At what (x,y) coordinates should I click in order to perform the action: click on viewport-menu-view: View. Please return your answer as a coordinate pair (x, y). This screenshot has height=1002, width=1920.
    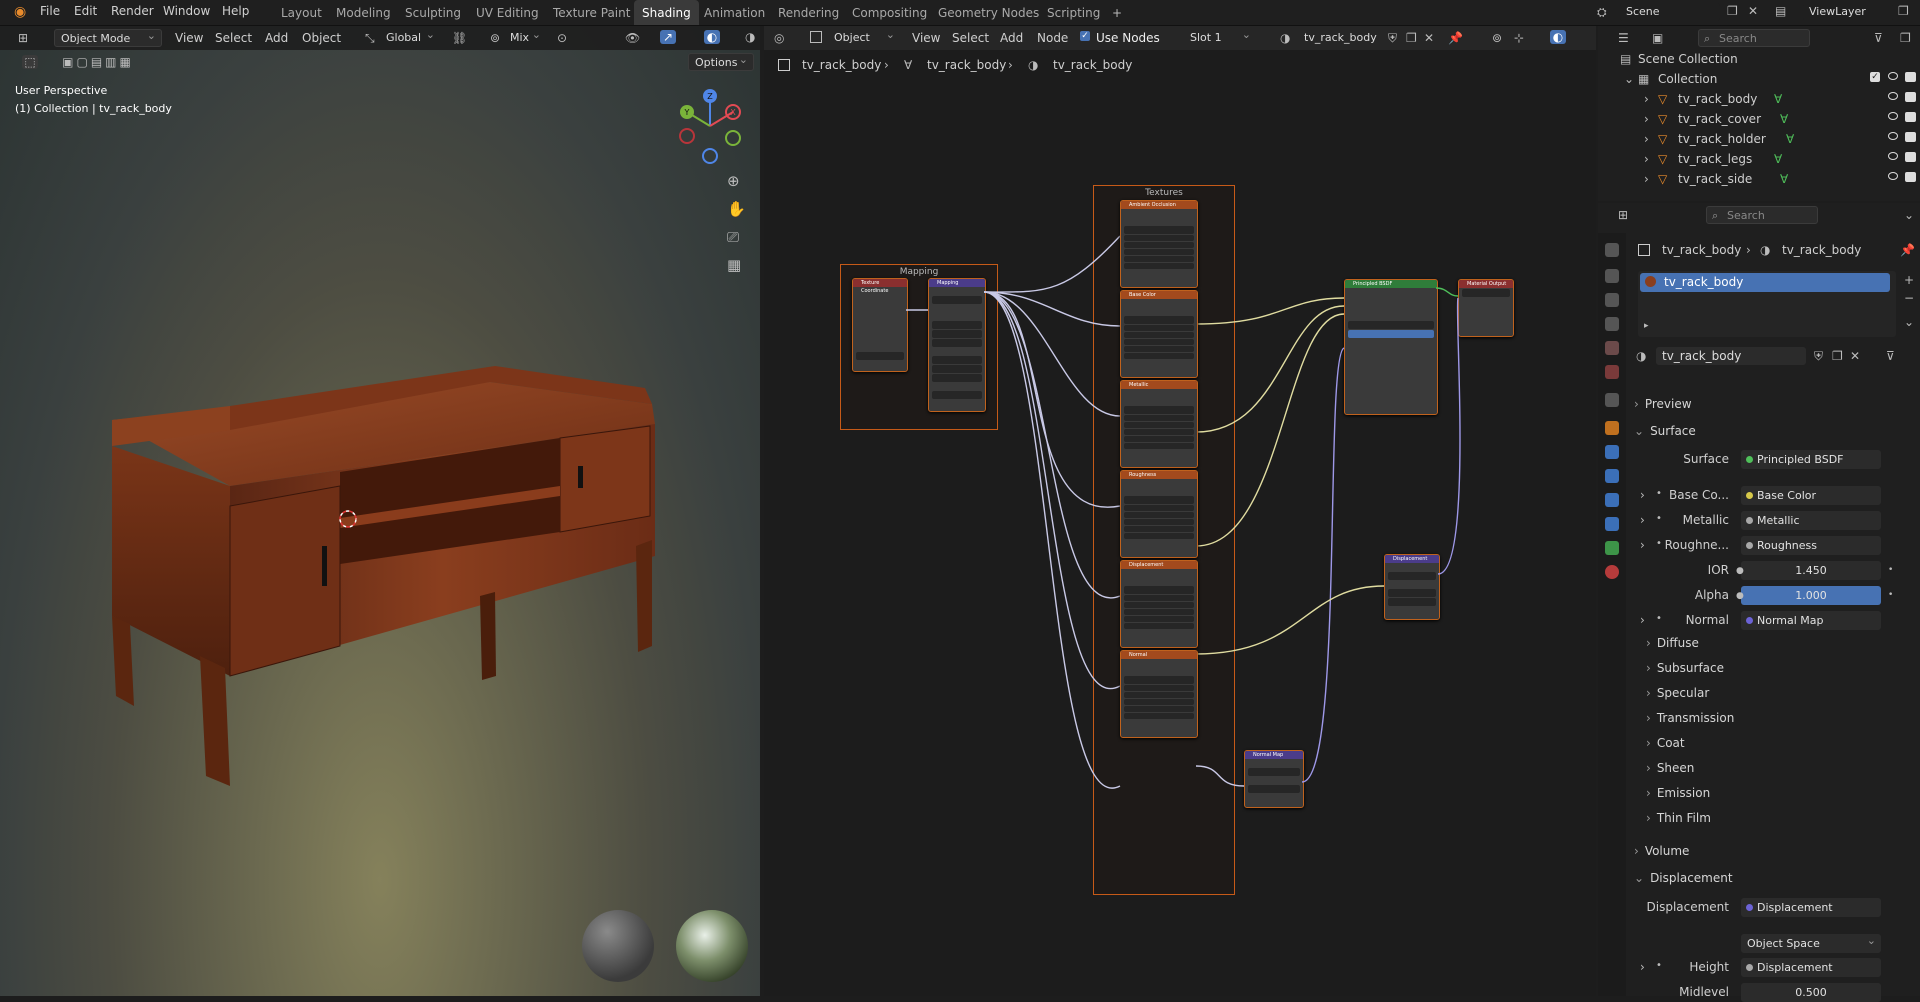
    Looking at the image, I should click on (189, 38).